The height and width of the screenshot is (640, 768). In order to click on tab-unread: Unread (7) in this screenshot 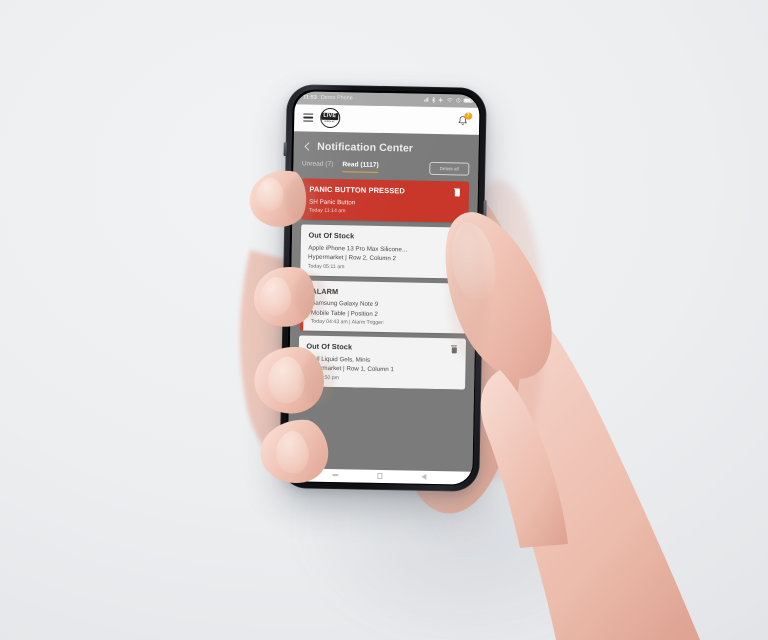, I will do `click(318, 166)`.